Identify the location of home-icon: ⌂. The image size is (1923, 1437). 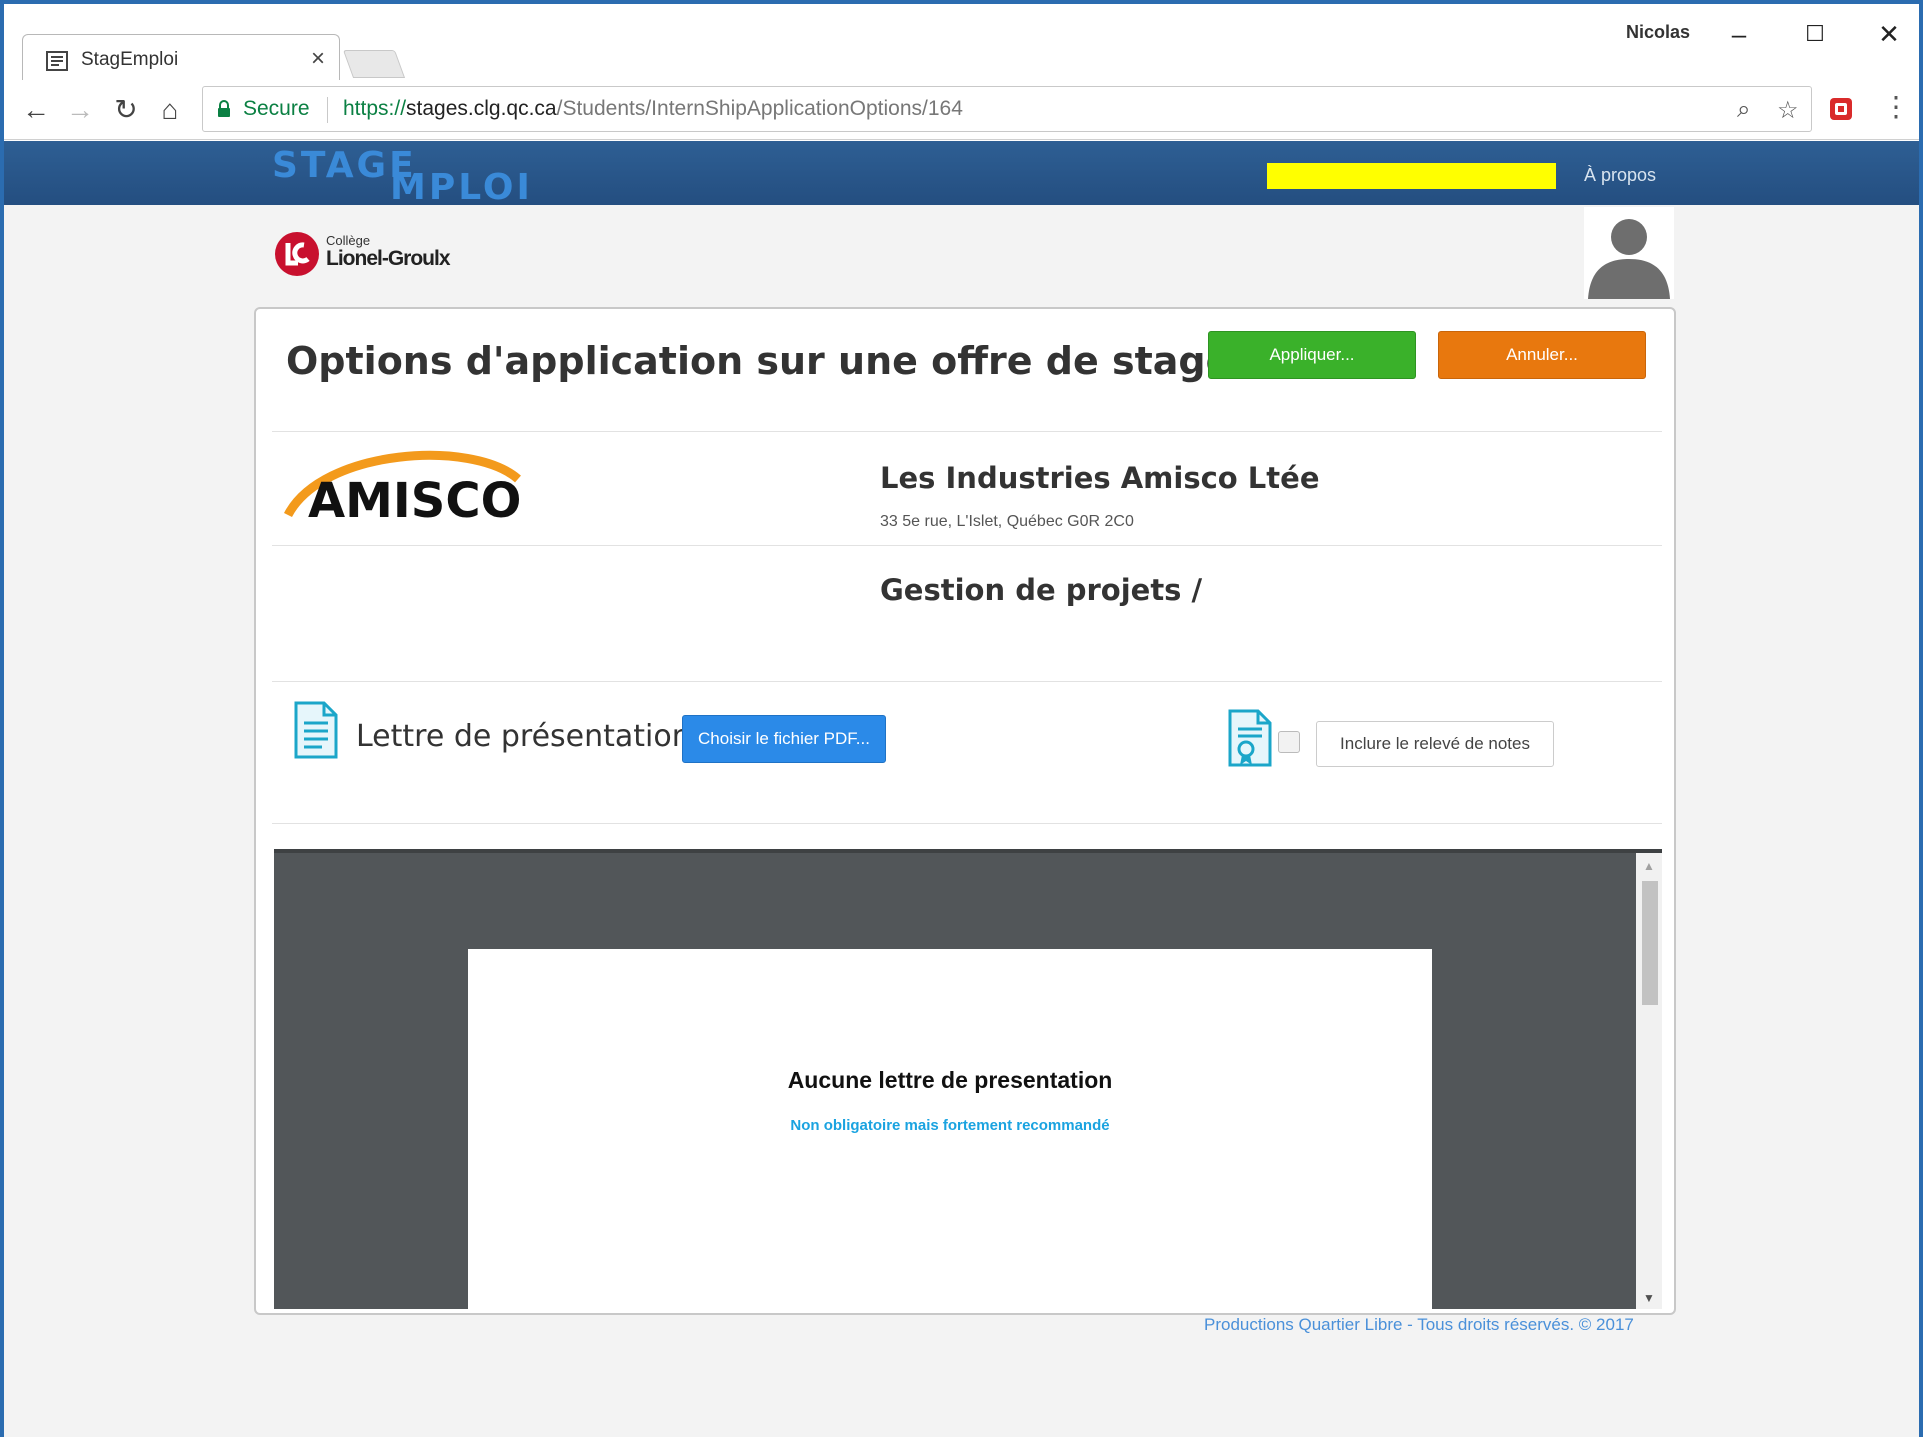
(170, 110).